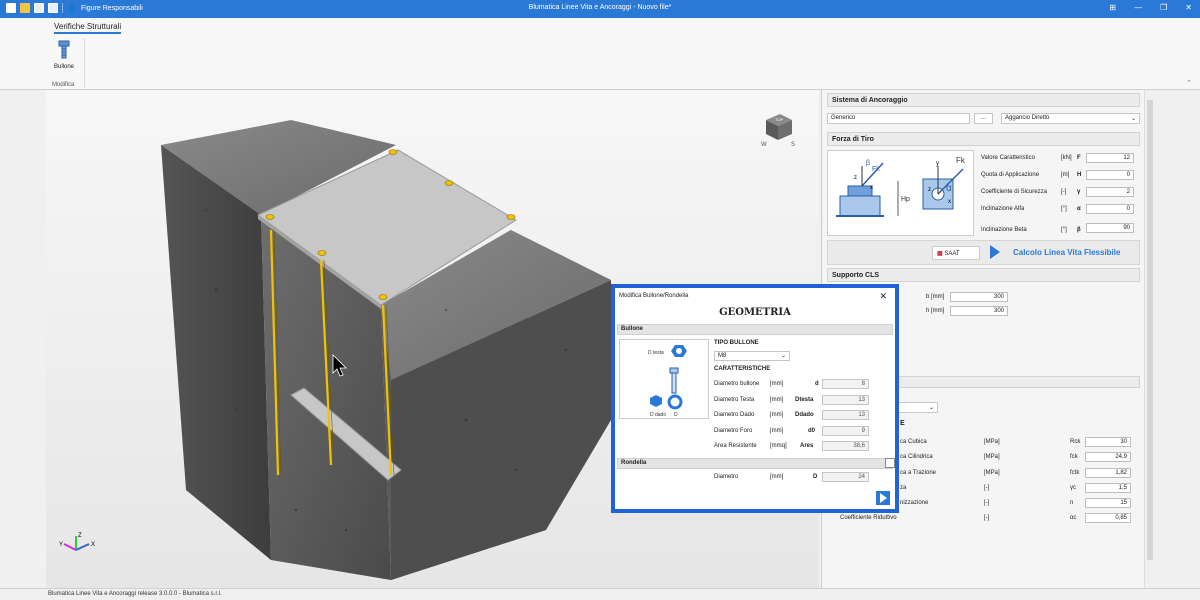 This screenshot has height=600, width=1200. What do you see at coordinates (755, 329) in the screenshot?
I see `bullone-section-header: Bullone` at bounding box center [755, 329].